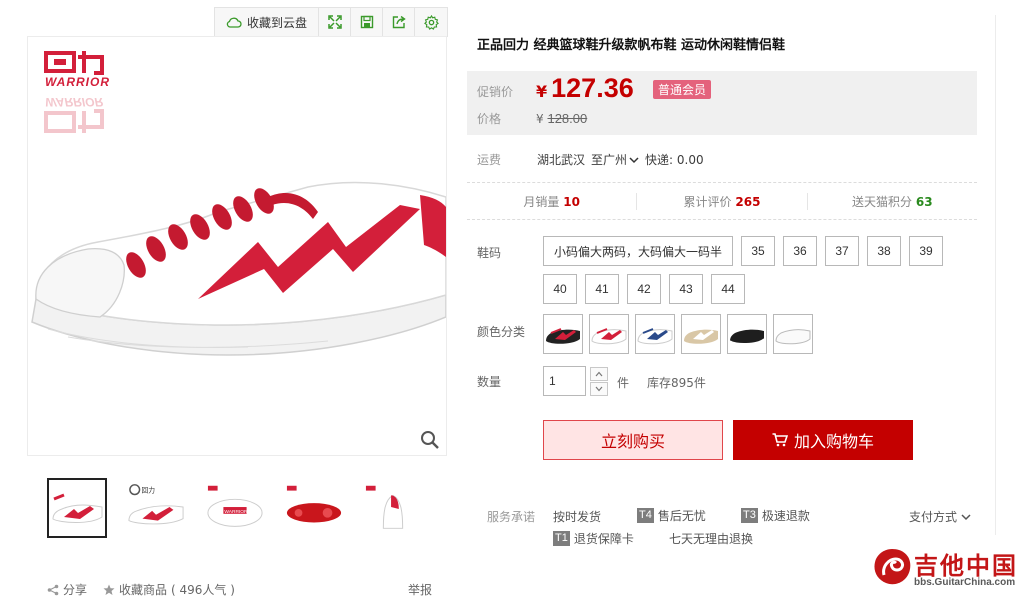  Describe the element at coordinates (169, 589) in the screenshot. I see `favorite-button: 收藏商品 ( 496人气 )` at that location.